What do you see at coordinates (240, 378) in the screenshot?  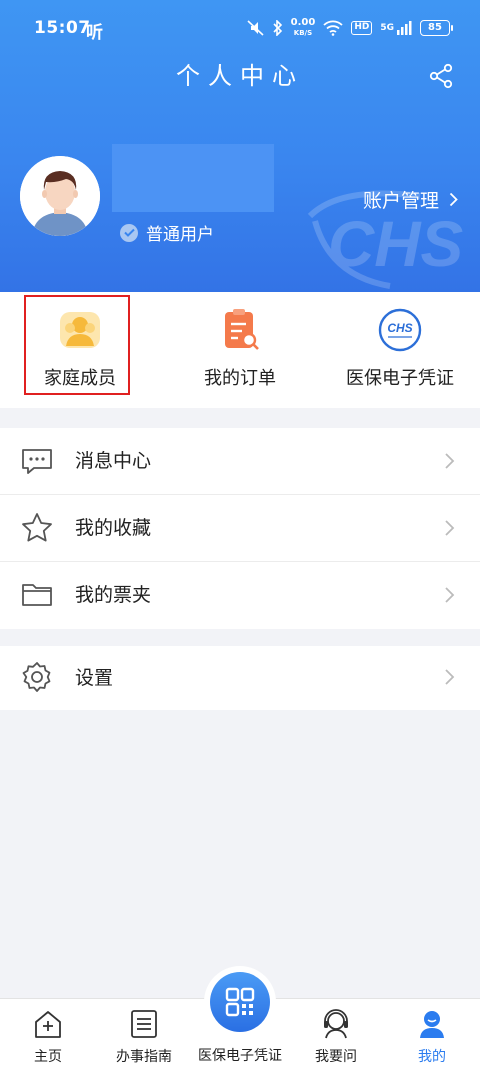 I see `quick-entry-label: 我的订单` at bounding box center [240, 378].